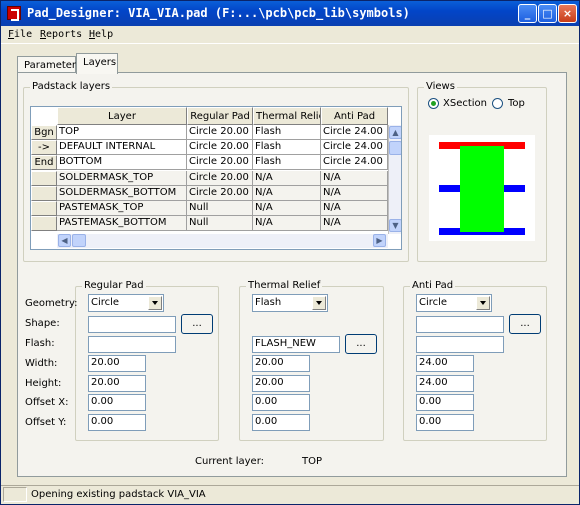 Image resolution: width=580 pixels, height=505 pixels. What do you see at coordinates (547, 13) in the screenshot?
I see `maximize-button: □` at bounding box center [547, 13].